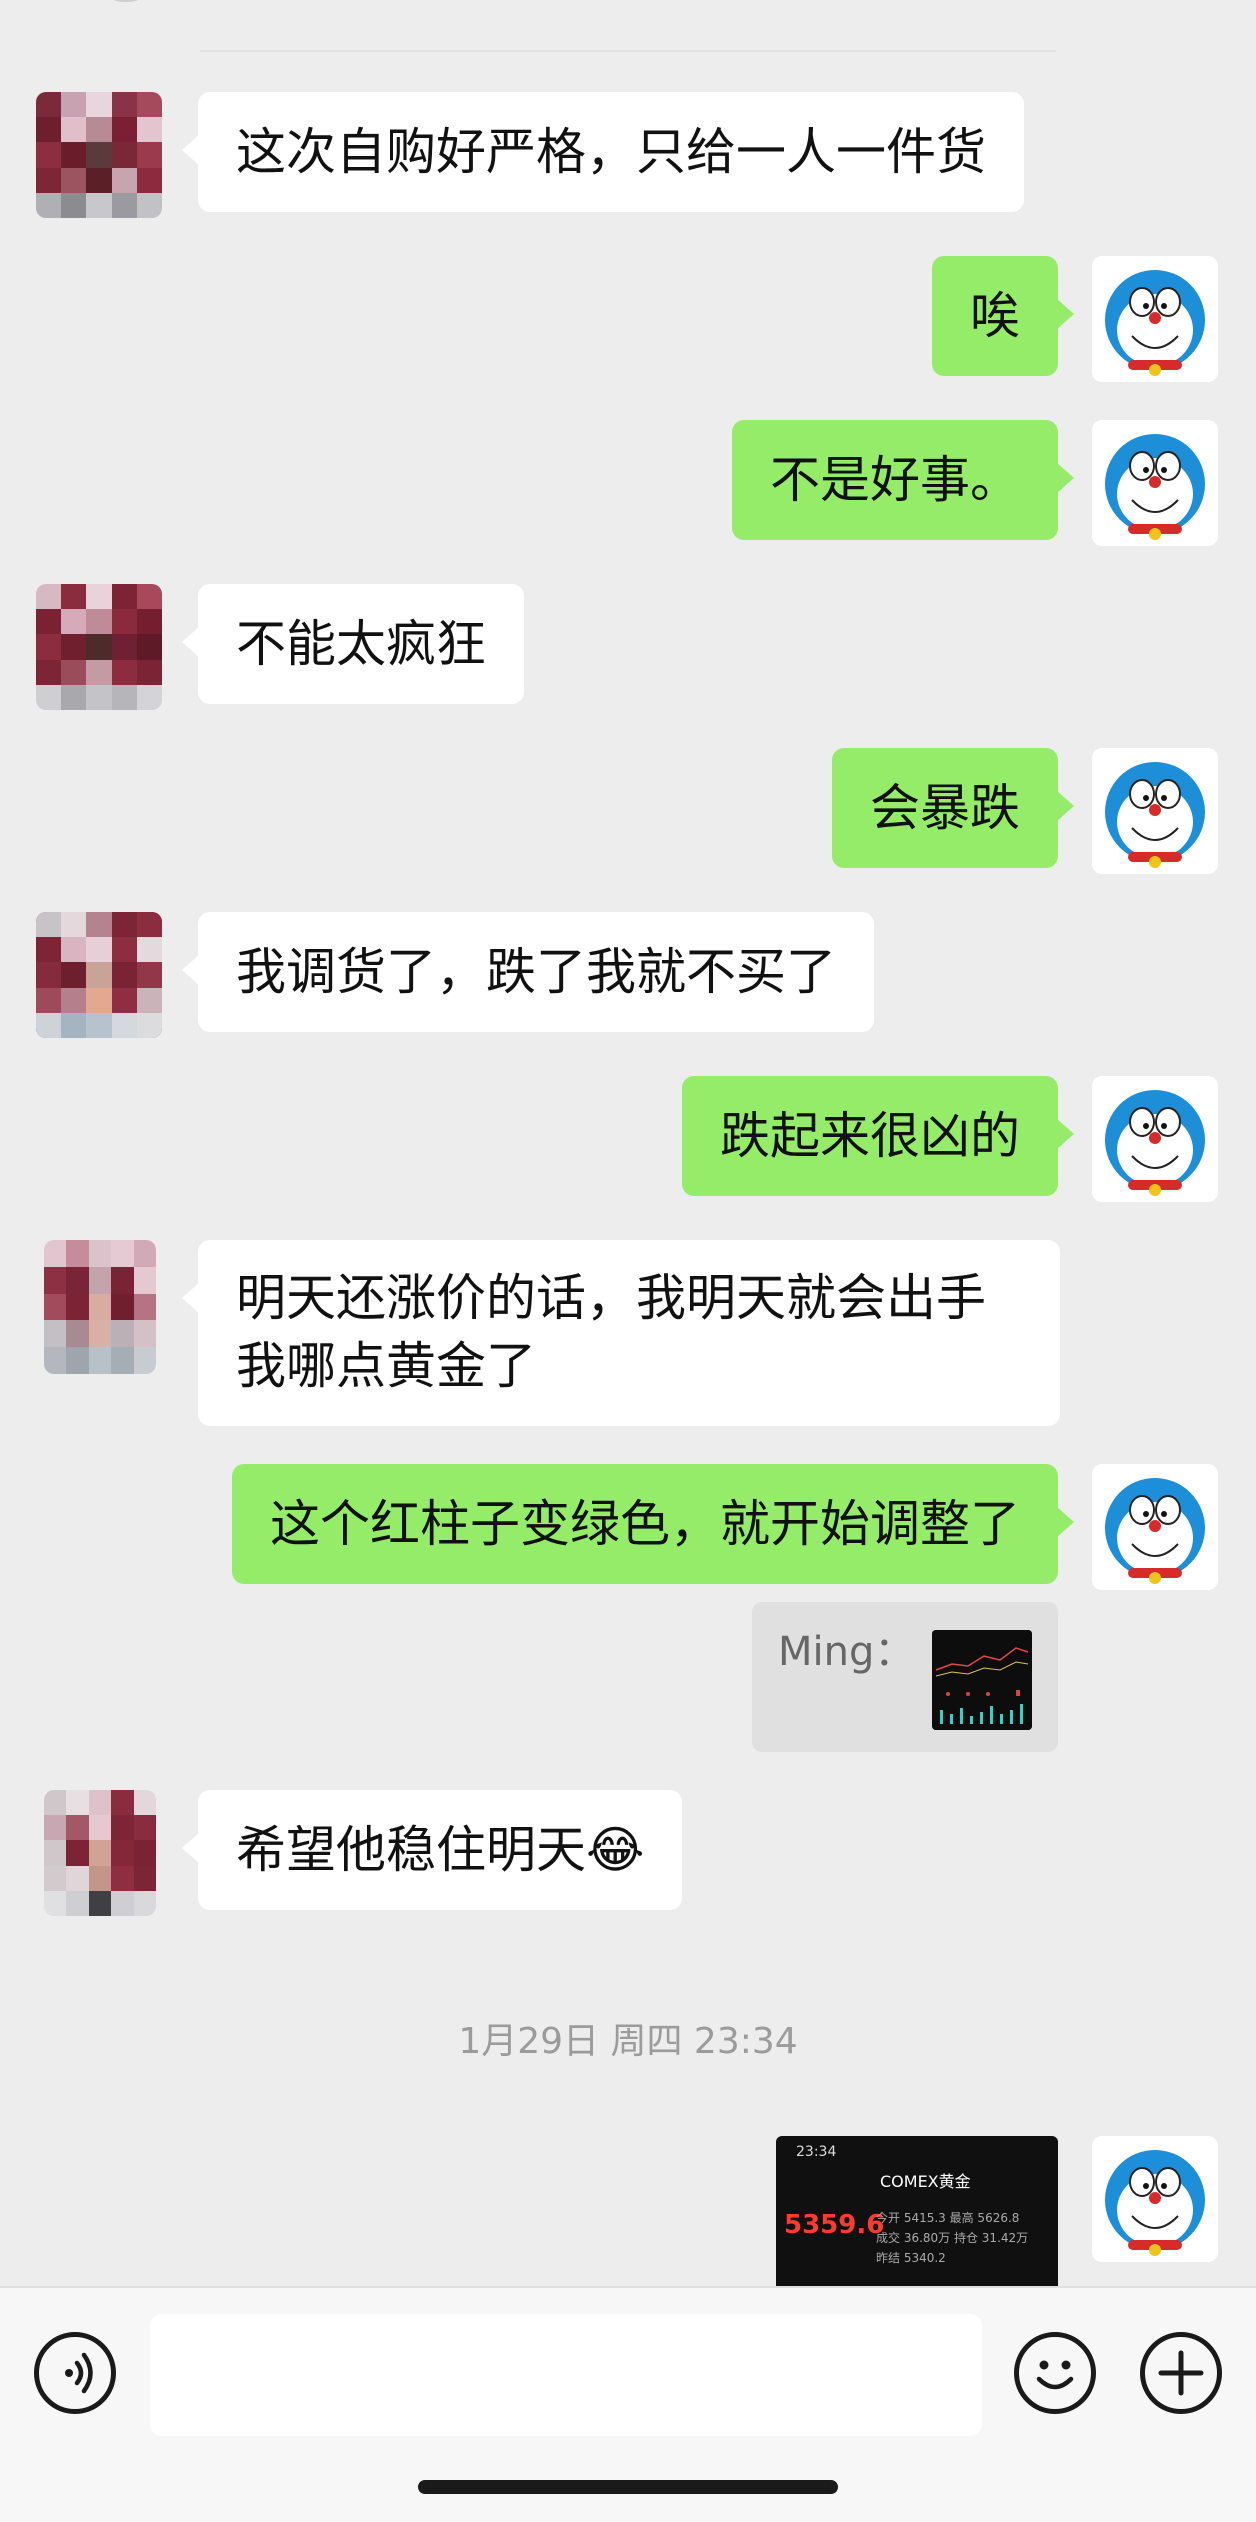 The height and width of the screenshot is (2522, 1256). What do you see at coordinates (834, 2225) in the screenshot?
I see `image-price: 5359.6` at bounding box center [834, 2225].